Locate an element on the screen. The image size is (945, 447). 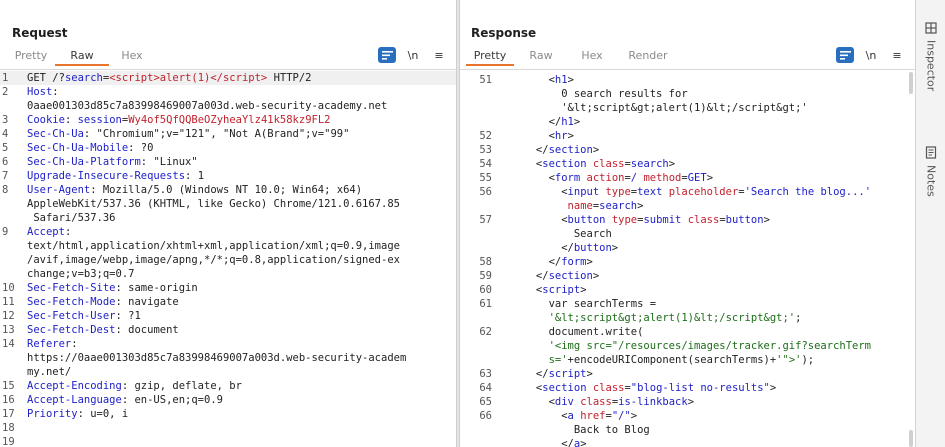
line-number: 5 is located at coordinates (5, 148).